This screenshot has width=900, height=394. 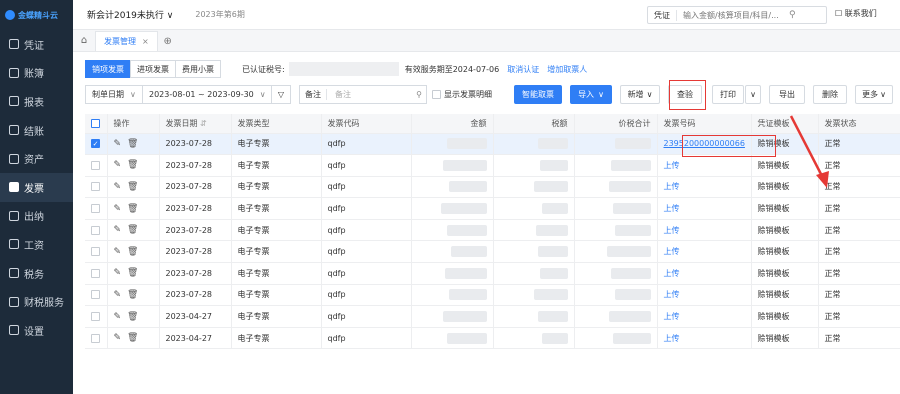 What do you see at coordinates (874, 94) in the screenshot?
I see `more-button: 更多 ∨` at bounding box center [874, 94].